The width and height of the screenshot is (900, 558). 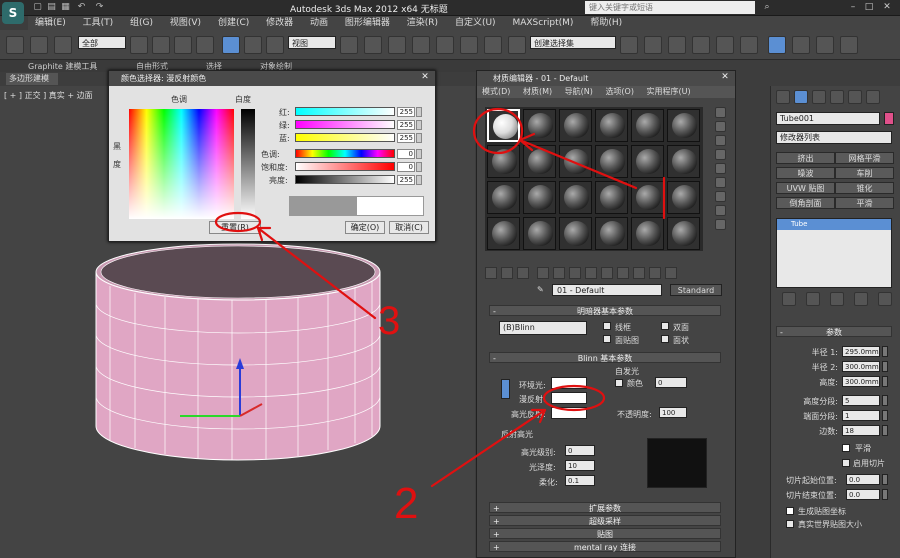 I want to click on polygon-modeling-tab: 多边形建模, so click(x=32, y=79).